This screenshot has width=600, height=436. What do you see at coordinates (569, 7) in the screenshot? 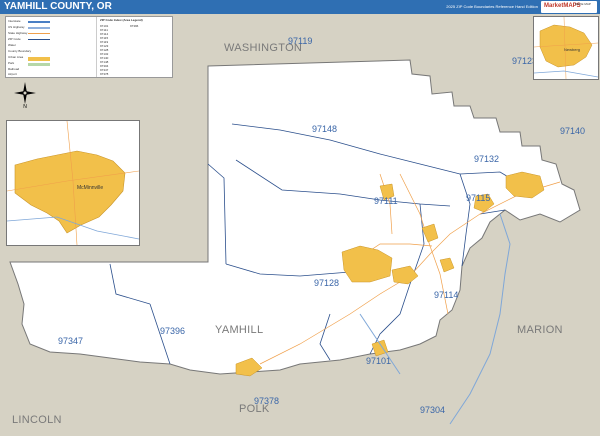
I see `publisher-logo: MarketMAPS MAKE MAP` at bounding box center [569, 7].